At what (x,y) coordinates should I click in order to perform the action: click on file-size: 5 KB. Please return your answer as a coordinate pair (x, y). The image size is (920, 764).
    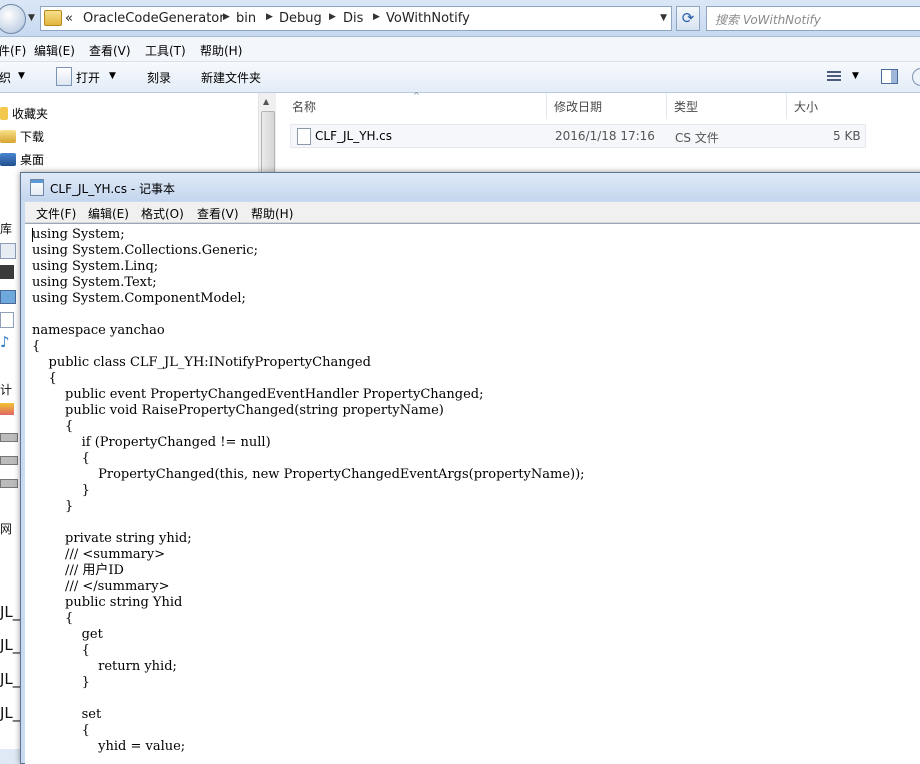
    Looking at the image, I should click on (847, 136).